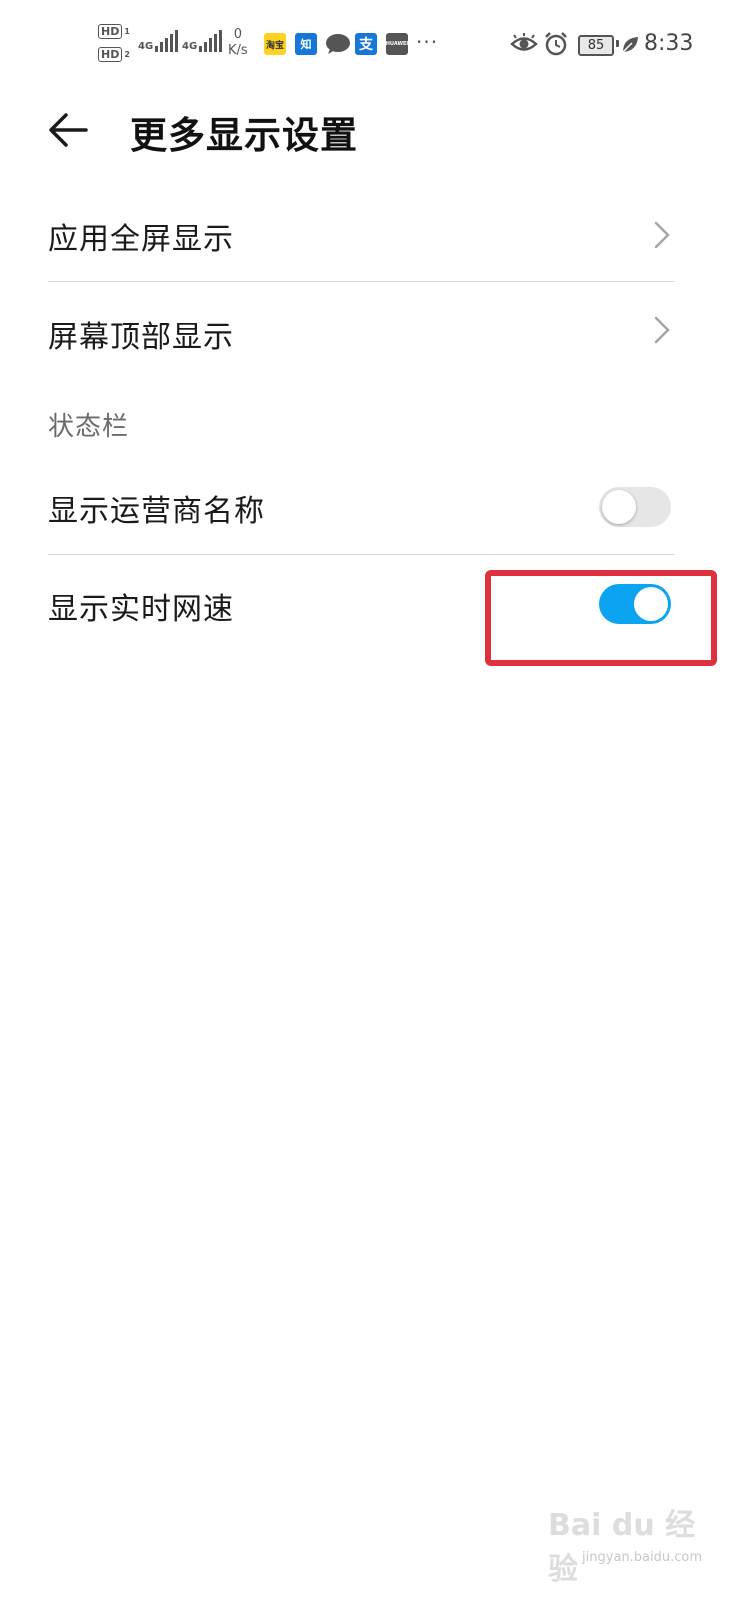  I want to click on message-icon, so click(338, 46).